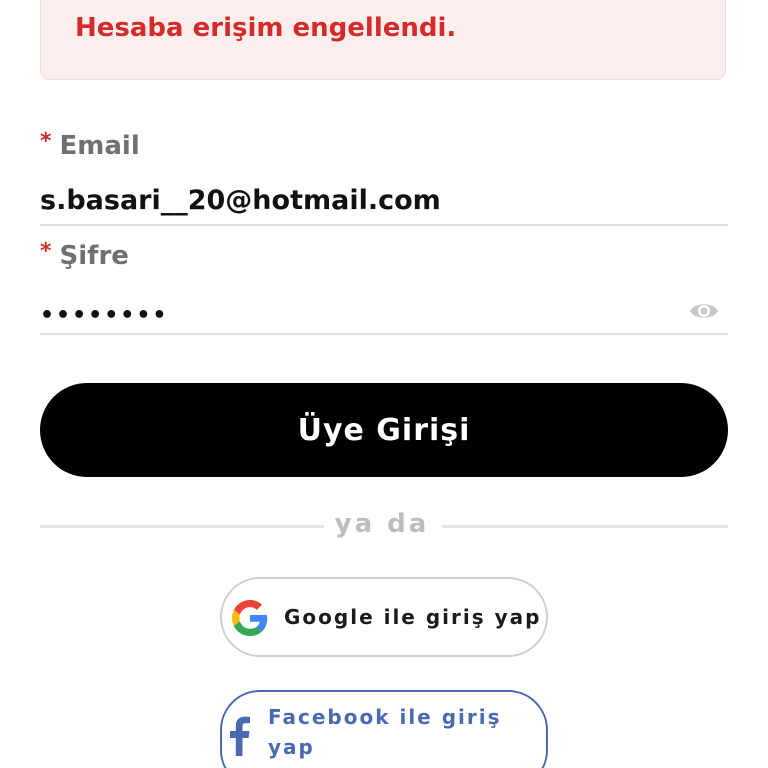  Describe the element at coordinates (384, 430) in the screenshot. I see `login-button: Üye Girişi` at that location.